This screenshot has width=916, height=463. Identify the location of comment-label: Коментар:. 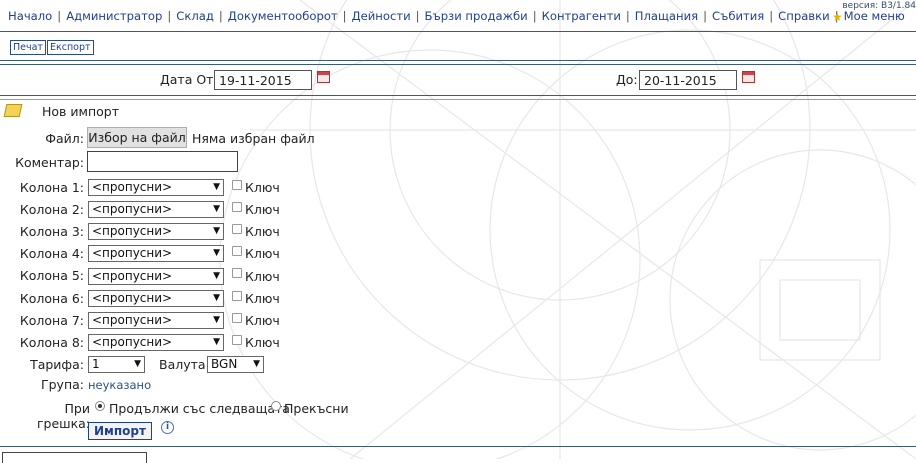
(49, 162).